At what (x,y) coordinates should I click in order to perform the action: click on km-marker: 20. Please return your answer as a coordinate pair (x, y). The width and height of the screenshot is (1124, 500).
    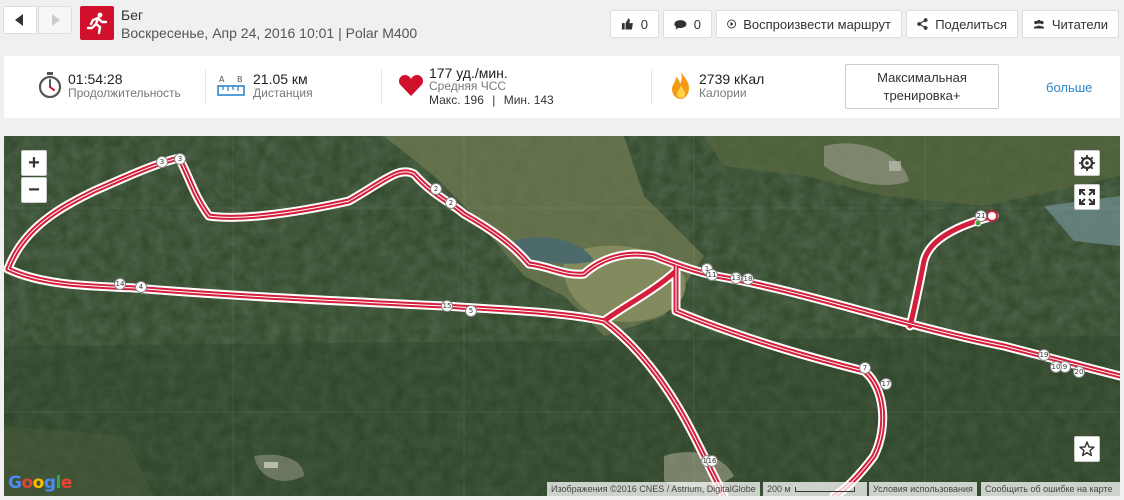
    Looking at the image, I should click on (1079, 372).